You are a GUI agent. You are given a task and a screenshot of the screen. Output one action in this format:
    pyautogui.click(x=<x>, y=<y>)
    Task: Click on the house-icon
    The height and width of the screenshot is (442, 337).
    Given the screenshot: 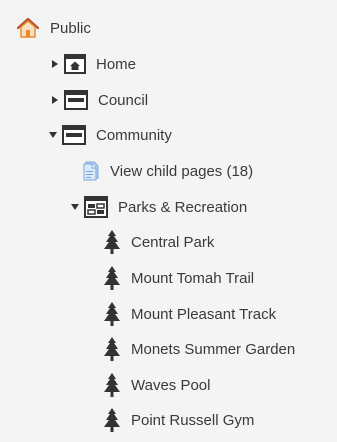 What is the action you would take?
    pyautogui.click(x=28, y=28)
    